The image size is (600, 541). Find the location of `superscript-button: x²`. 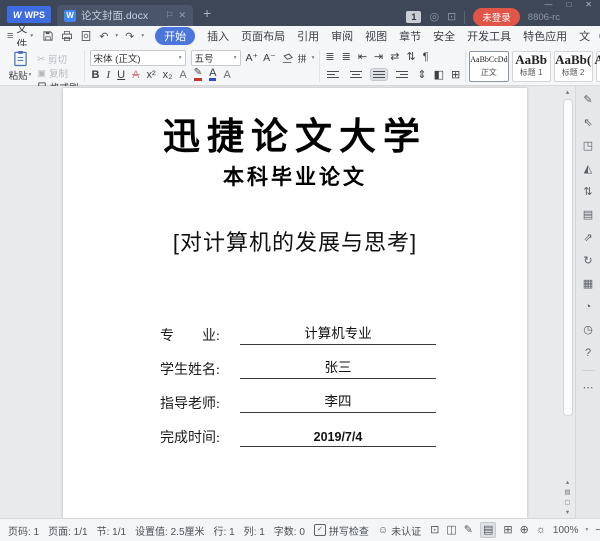

superscript-button: x² is located at coordinates (150, 75).